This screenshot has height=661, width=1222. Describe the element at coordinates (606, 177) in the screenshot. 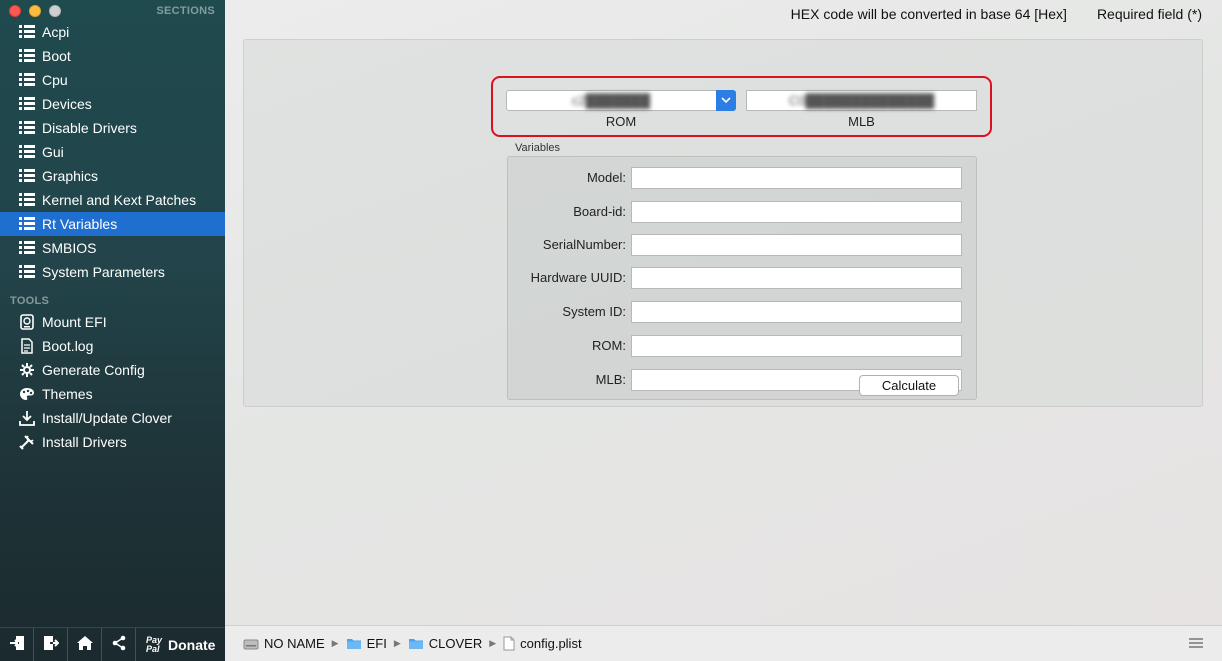

I see `model-label: Model:` at that location.